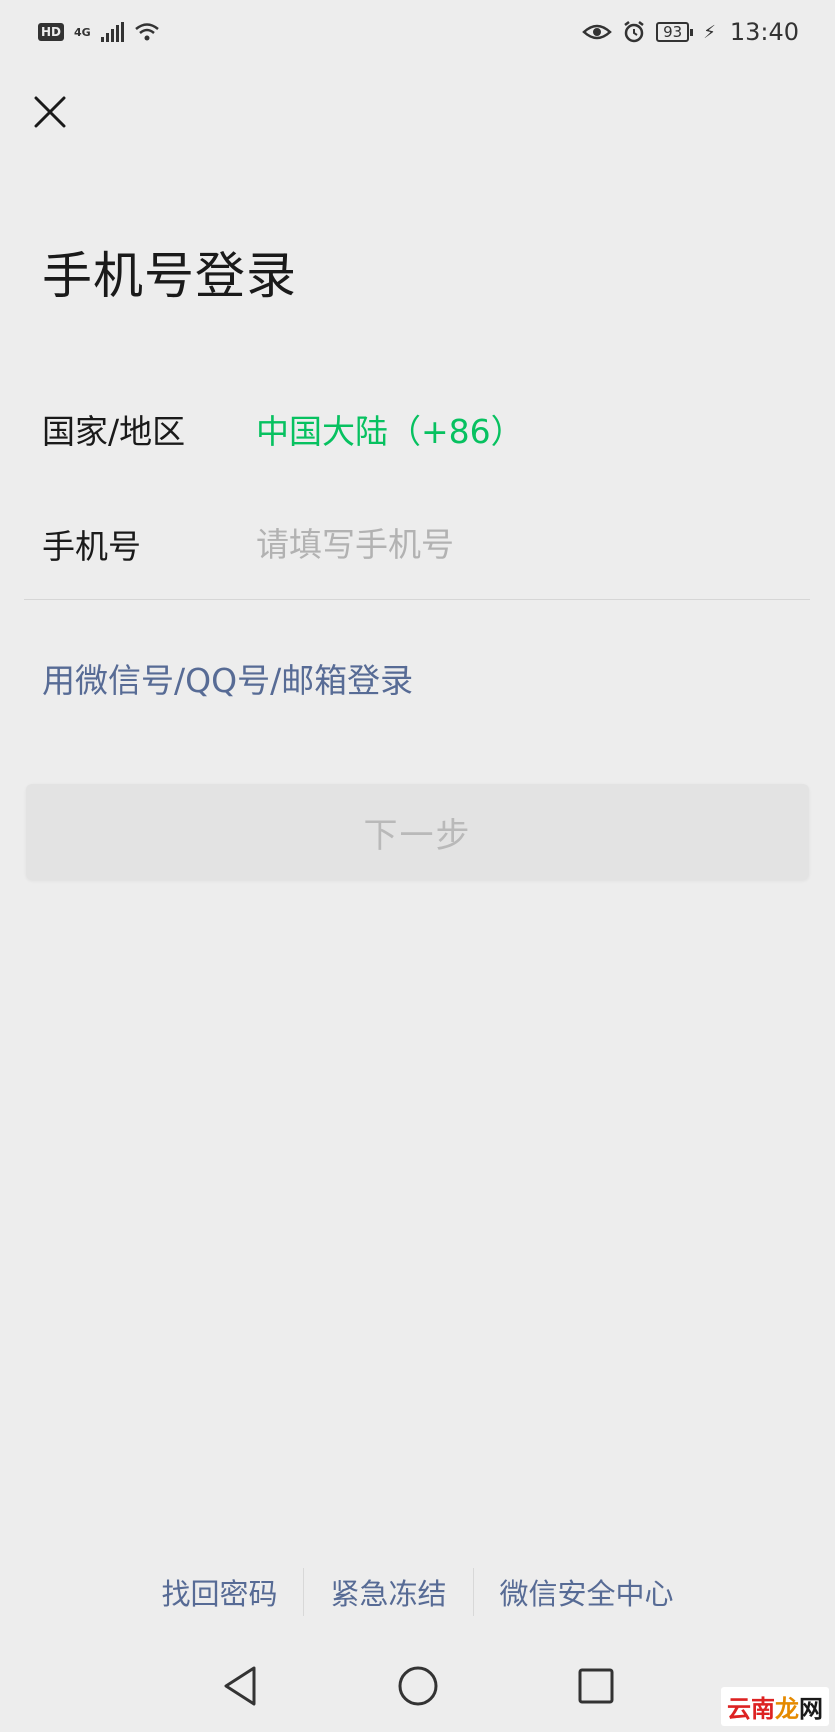 The image size is (835, 1732). I want to click on recover-password-link: 找回密码, so click(219, 1592).